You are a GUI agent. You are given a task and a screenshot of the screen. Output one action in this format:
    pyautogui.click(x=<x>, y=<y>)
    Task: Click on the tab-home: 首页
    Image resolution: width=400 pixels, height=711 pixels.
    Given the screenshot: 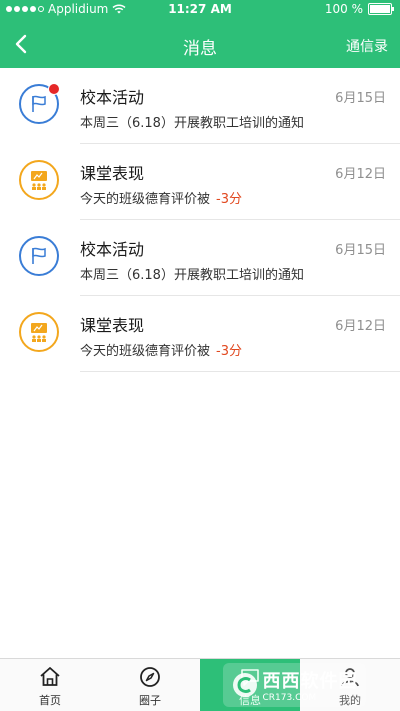 What is the action you would take?
    pyautogui.click(x=50, y=685)
    